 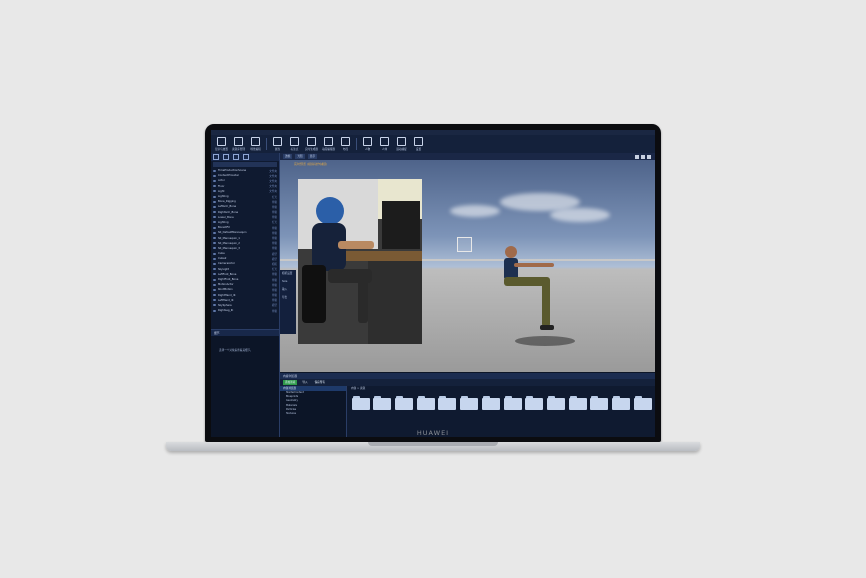 What do you see at coordinates (401, 144) in the screenshot?
I see `toolbar-button: 运动捕捉` at bounding box center [401, 144].